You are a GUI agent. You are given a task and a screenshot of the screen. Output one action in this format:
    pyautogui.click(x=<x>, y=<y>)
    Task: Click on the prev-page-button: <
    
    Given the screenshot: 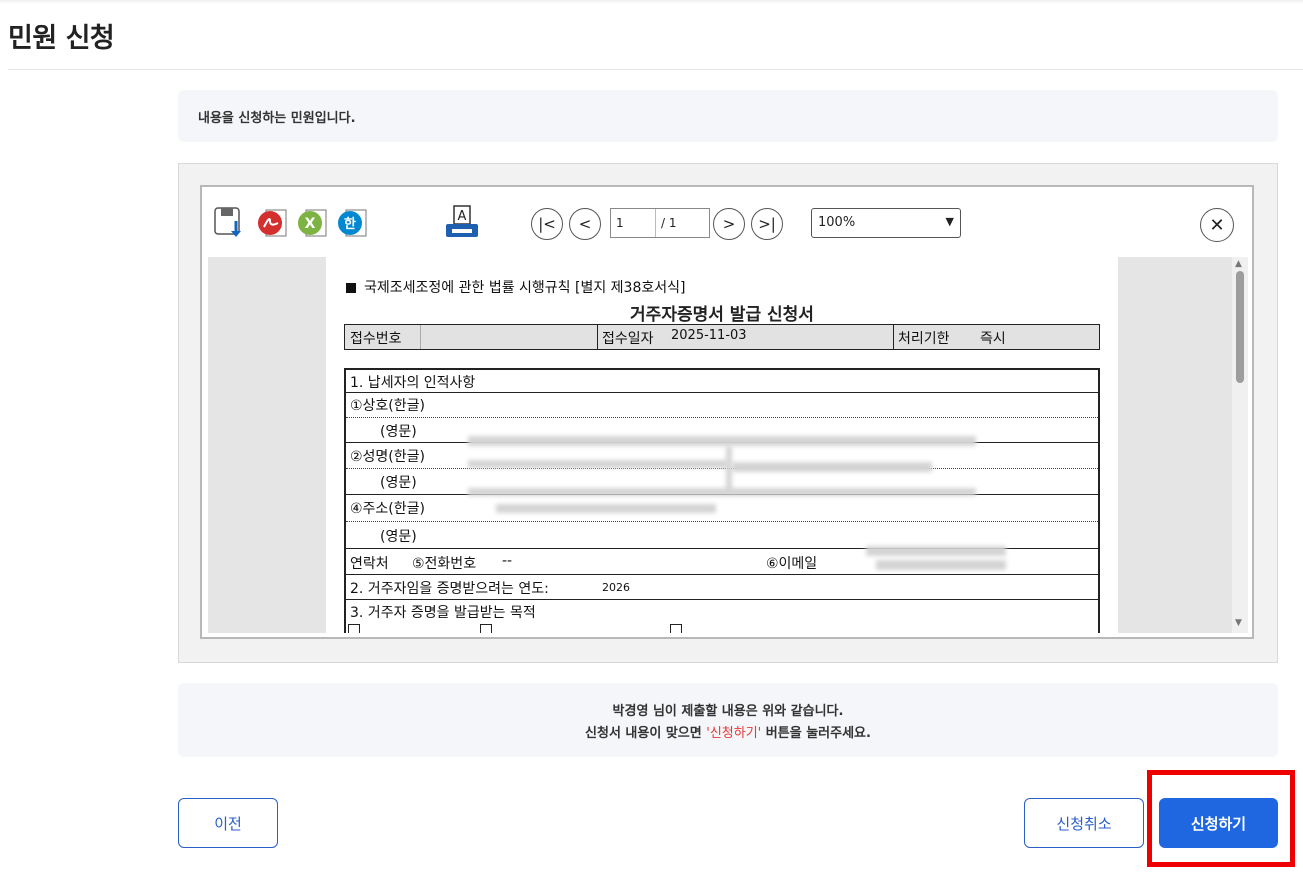 What is the action you would take?
    pyautogui.click(x=585, y=224)
    